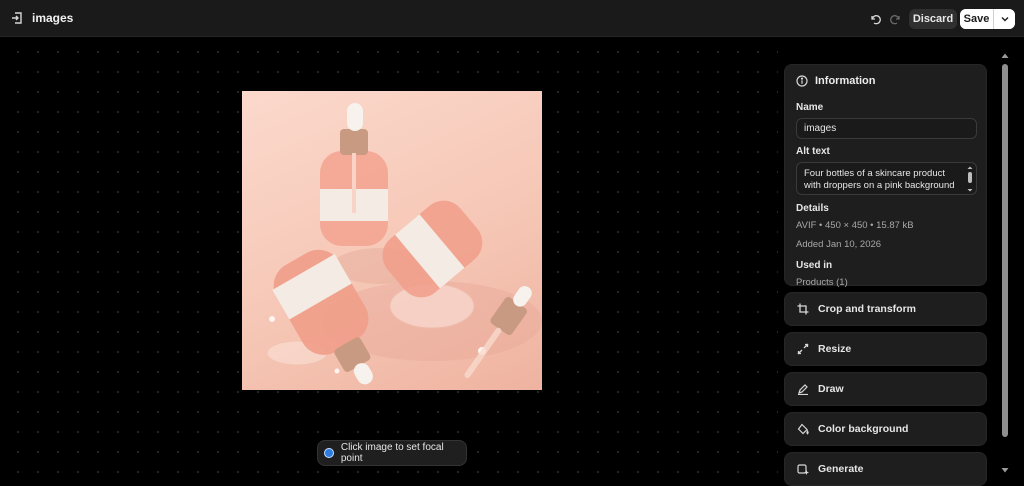 The image size is (1024, 486). Describe the element at coordinates (53, 18) in the screenshot. I see `page-title: images` at that location.